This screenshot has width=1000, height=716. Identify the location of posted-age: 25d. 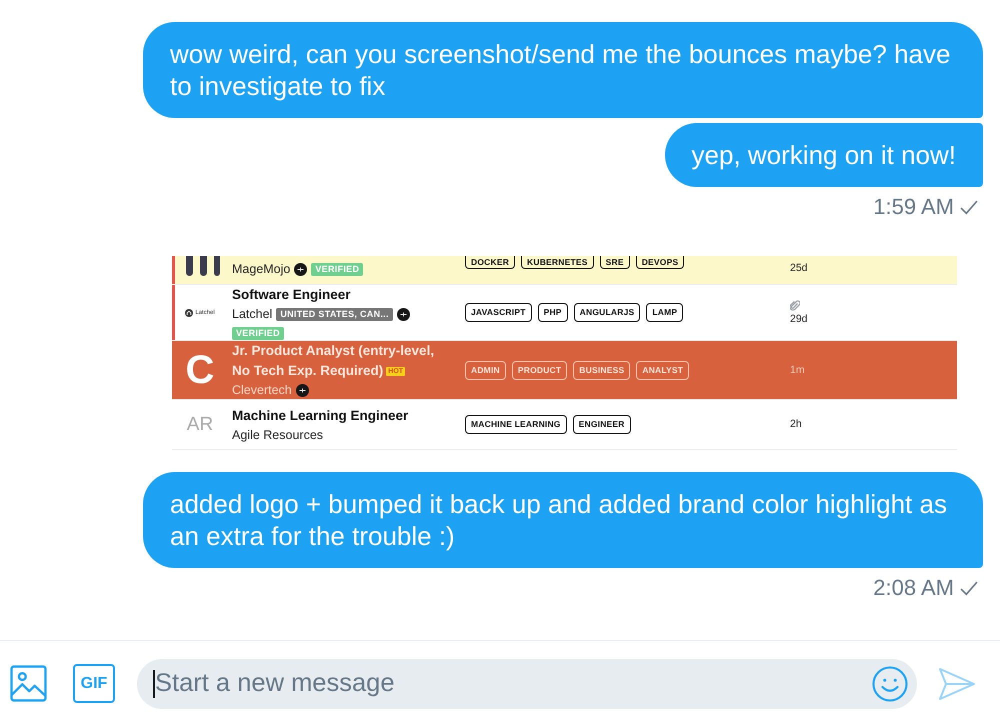
(799, 268).